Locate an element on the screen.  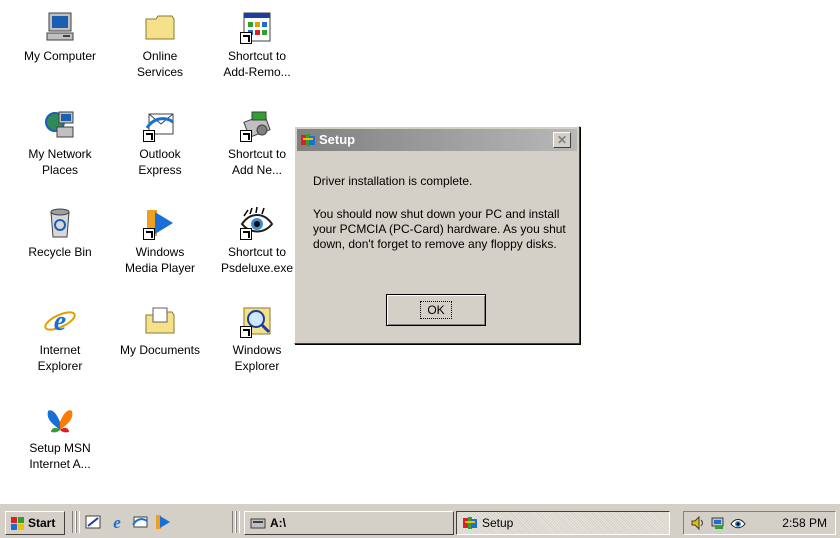
show-desktop-icon is located at coordinates (93, 522).